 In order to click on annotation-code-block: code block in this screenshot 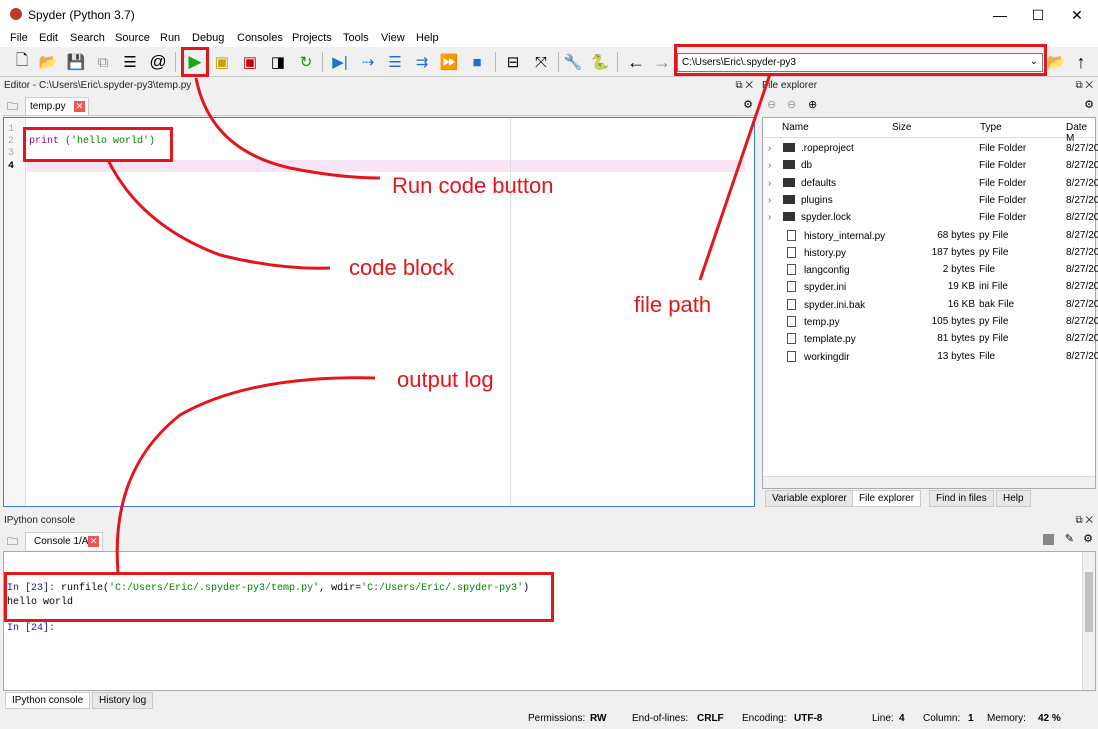, I will do `click(402, 267)`.